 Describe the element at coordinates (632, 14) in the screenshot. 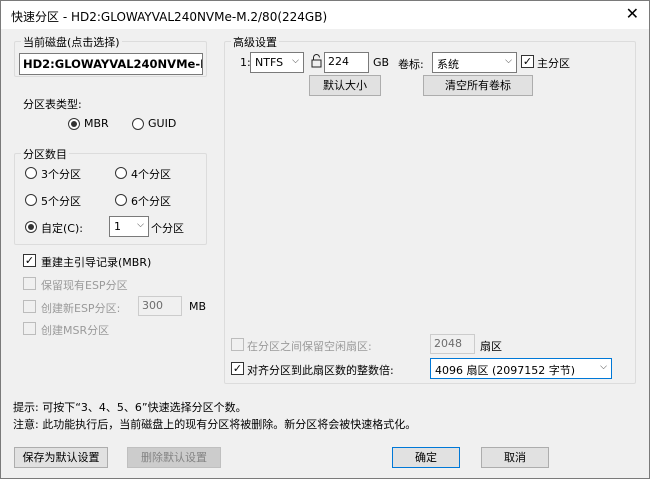

I see `close-icon: ✕` at that location.